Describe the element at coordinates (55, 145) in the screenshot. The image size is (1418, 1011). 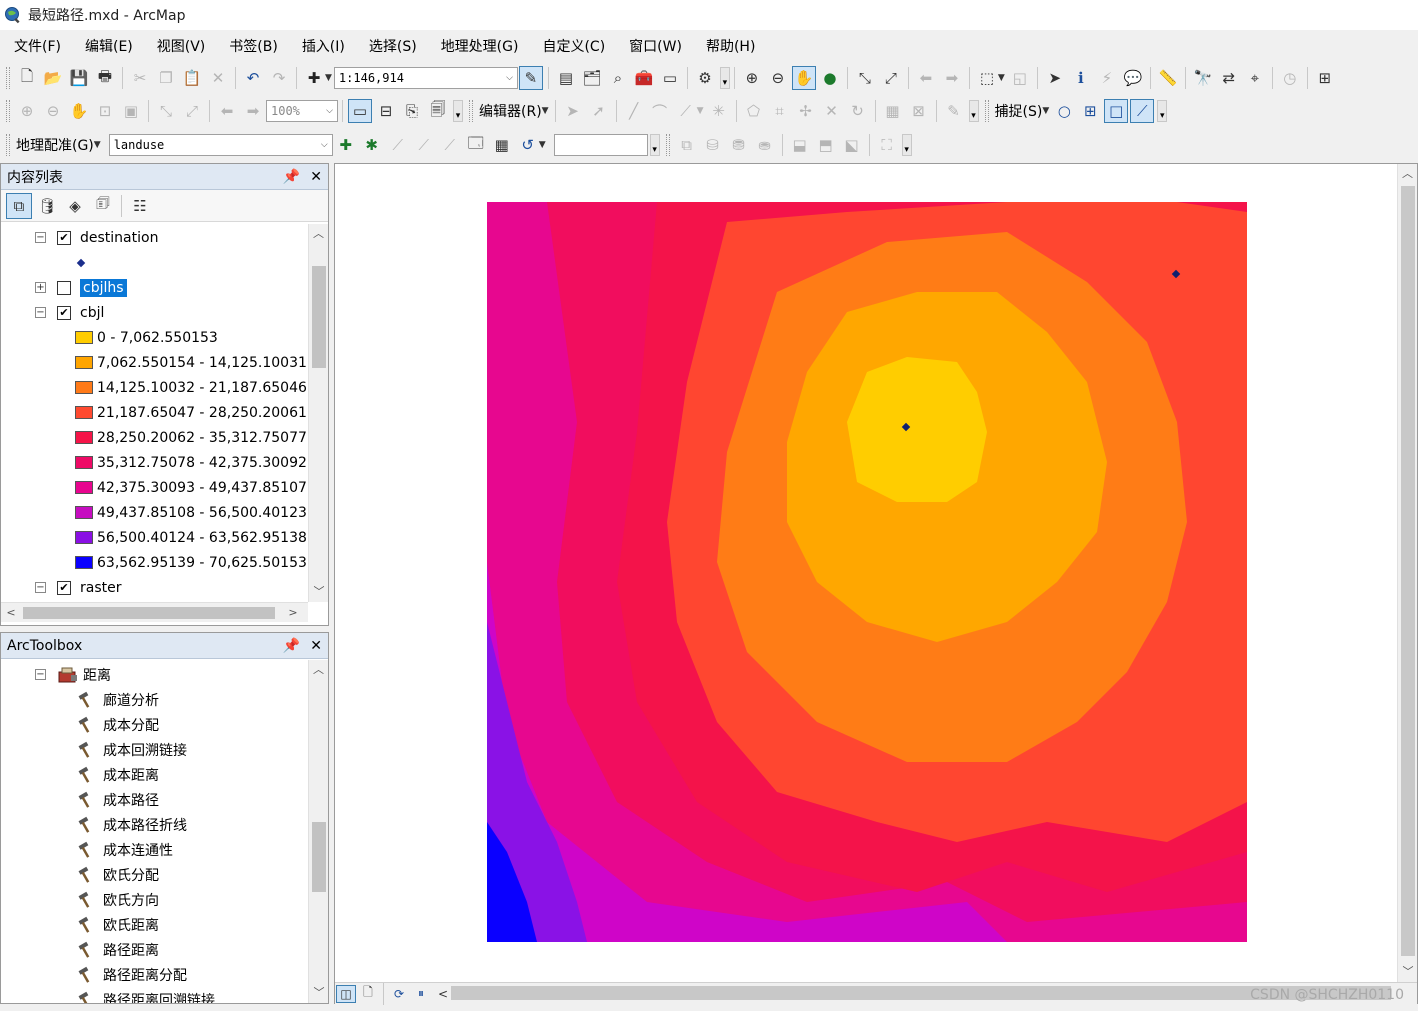
I see `georeferencing-menu: 地理配准(G)` at that location.